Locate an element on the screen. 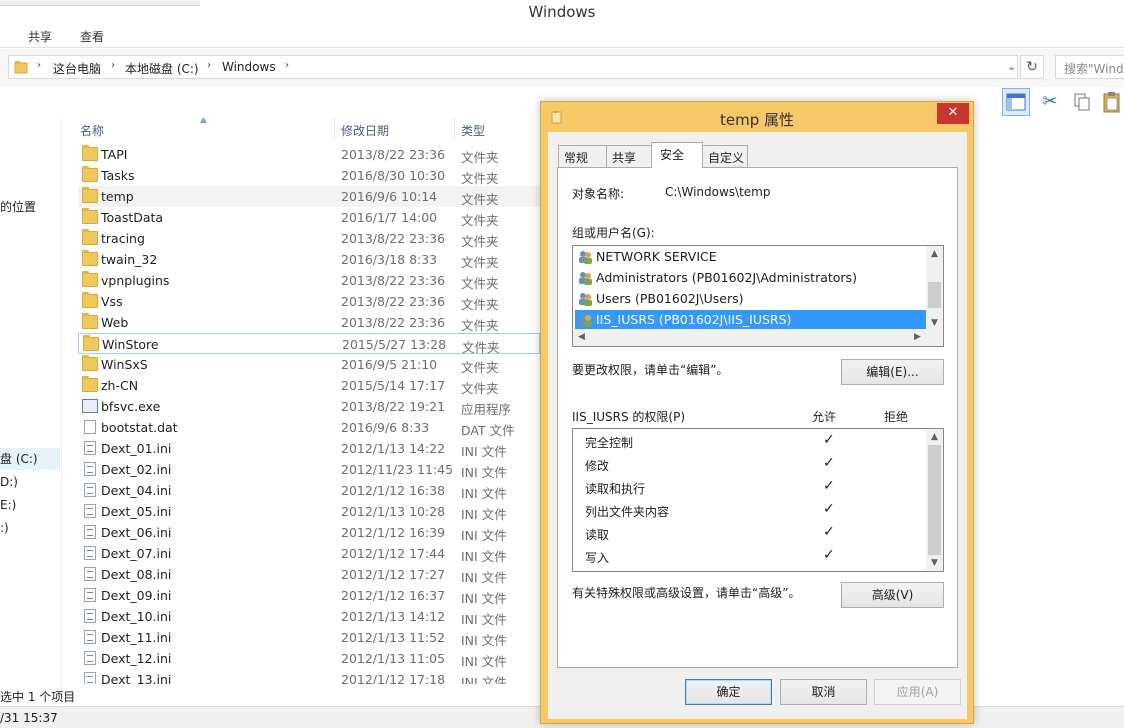  user-list-item: Administrators (PB01602J\Administrators) is located at coordinates (750, 278).